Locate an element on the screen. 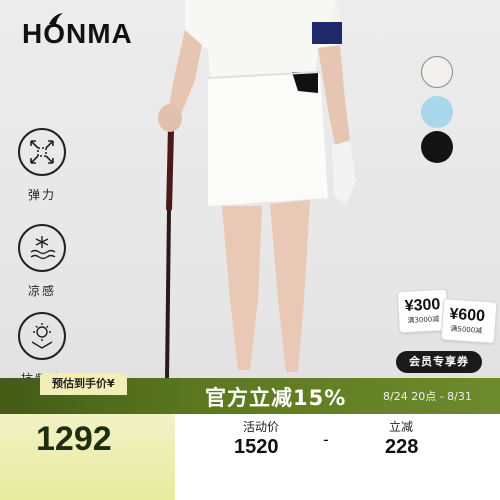 The image size is (500, 500). logo-wing-icon is located at coordinates (56, 18).